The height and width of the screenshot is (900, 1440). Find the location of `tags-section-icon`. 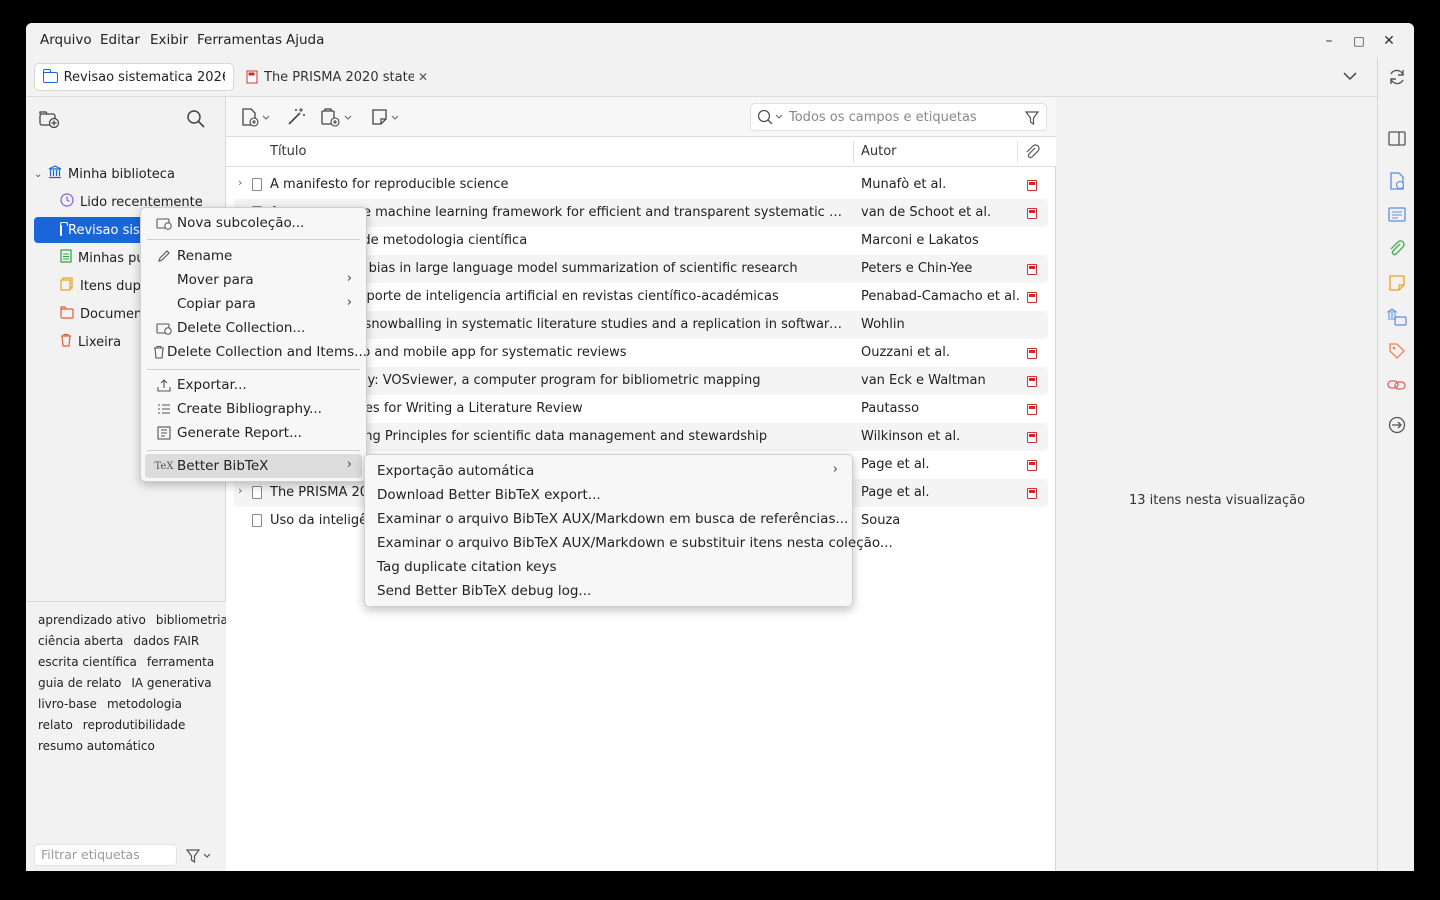

tags-section-icon is located at coordinates (1397, 351).